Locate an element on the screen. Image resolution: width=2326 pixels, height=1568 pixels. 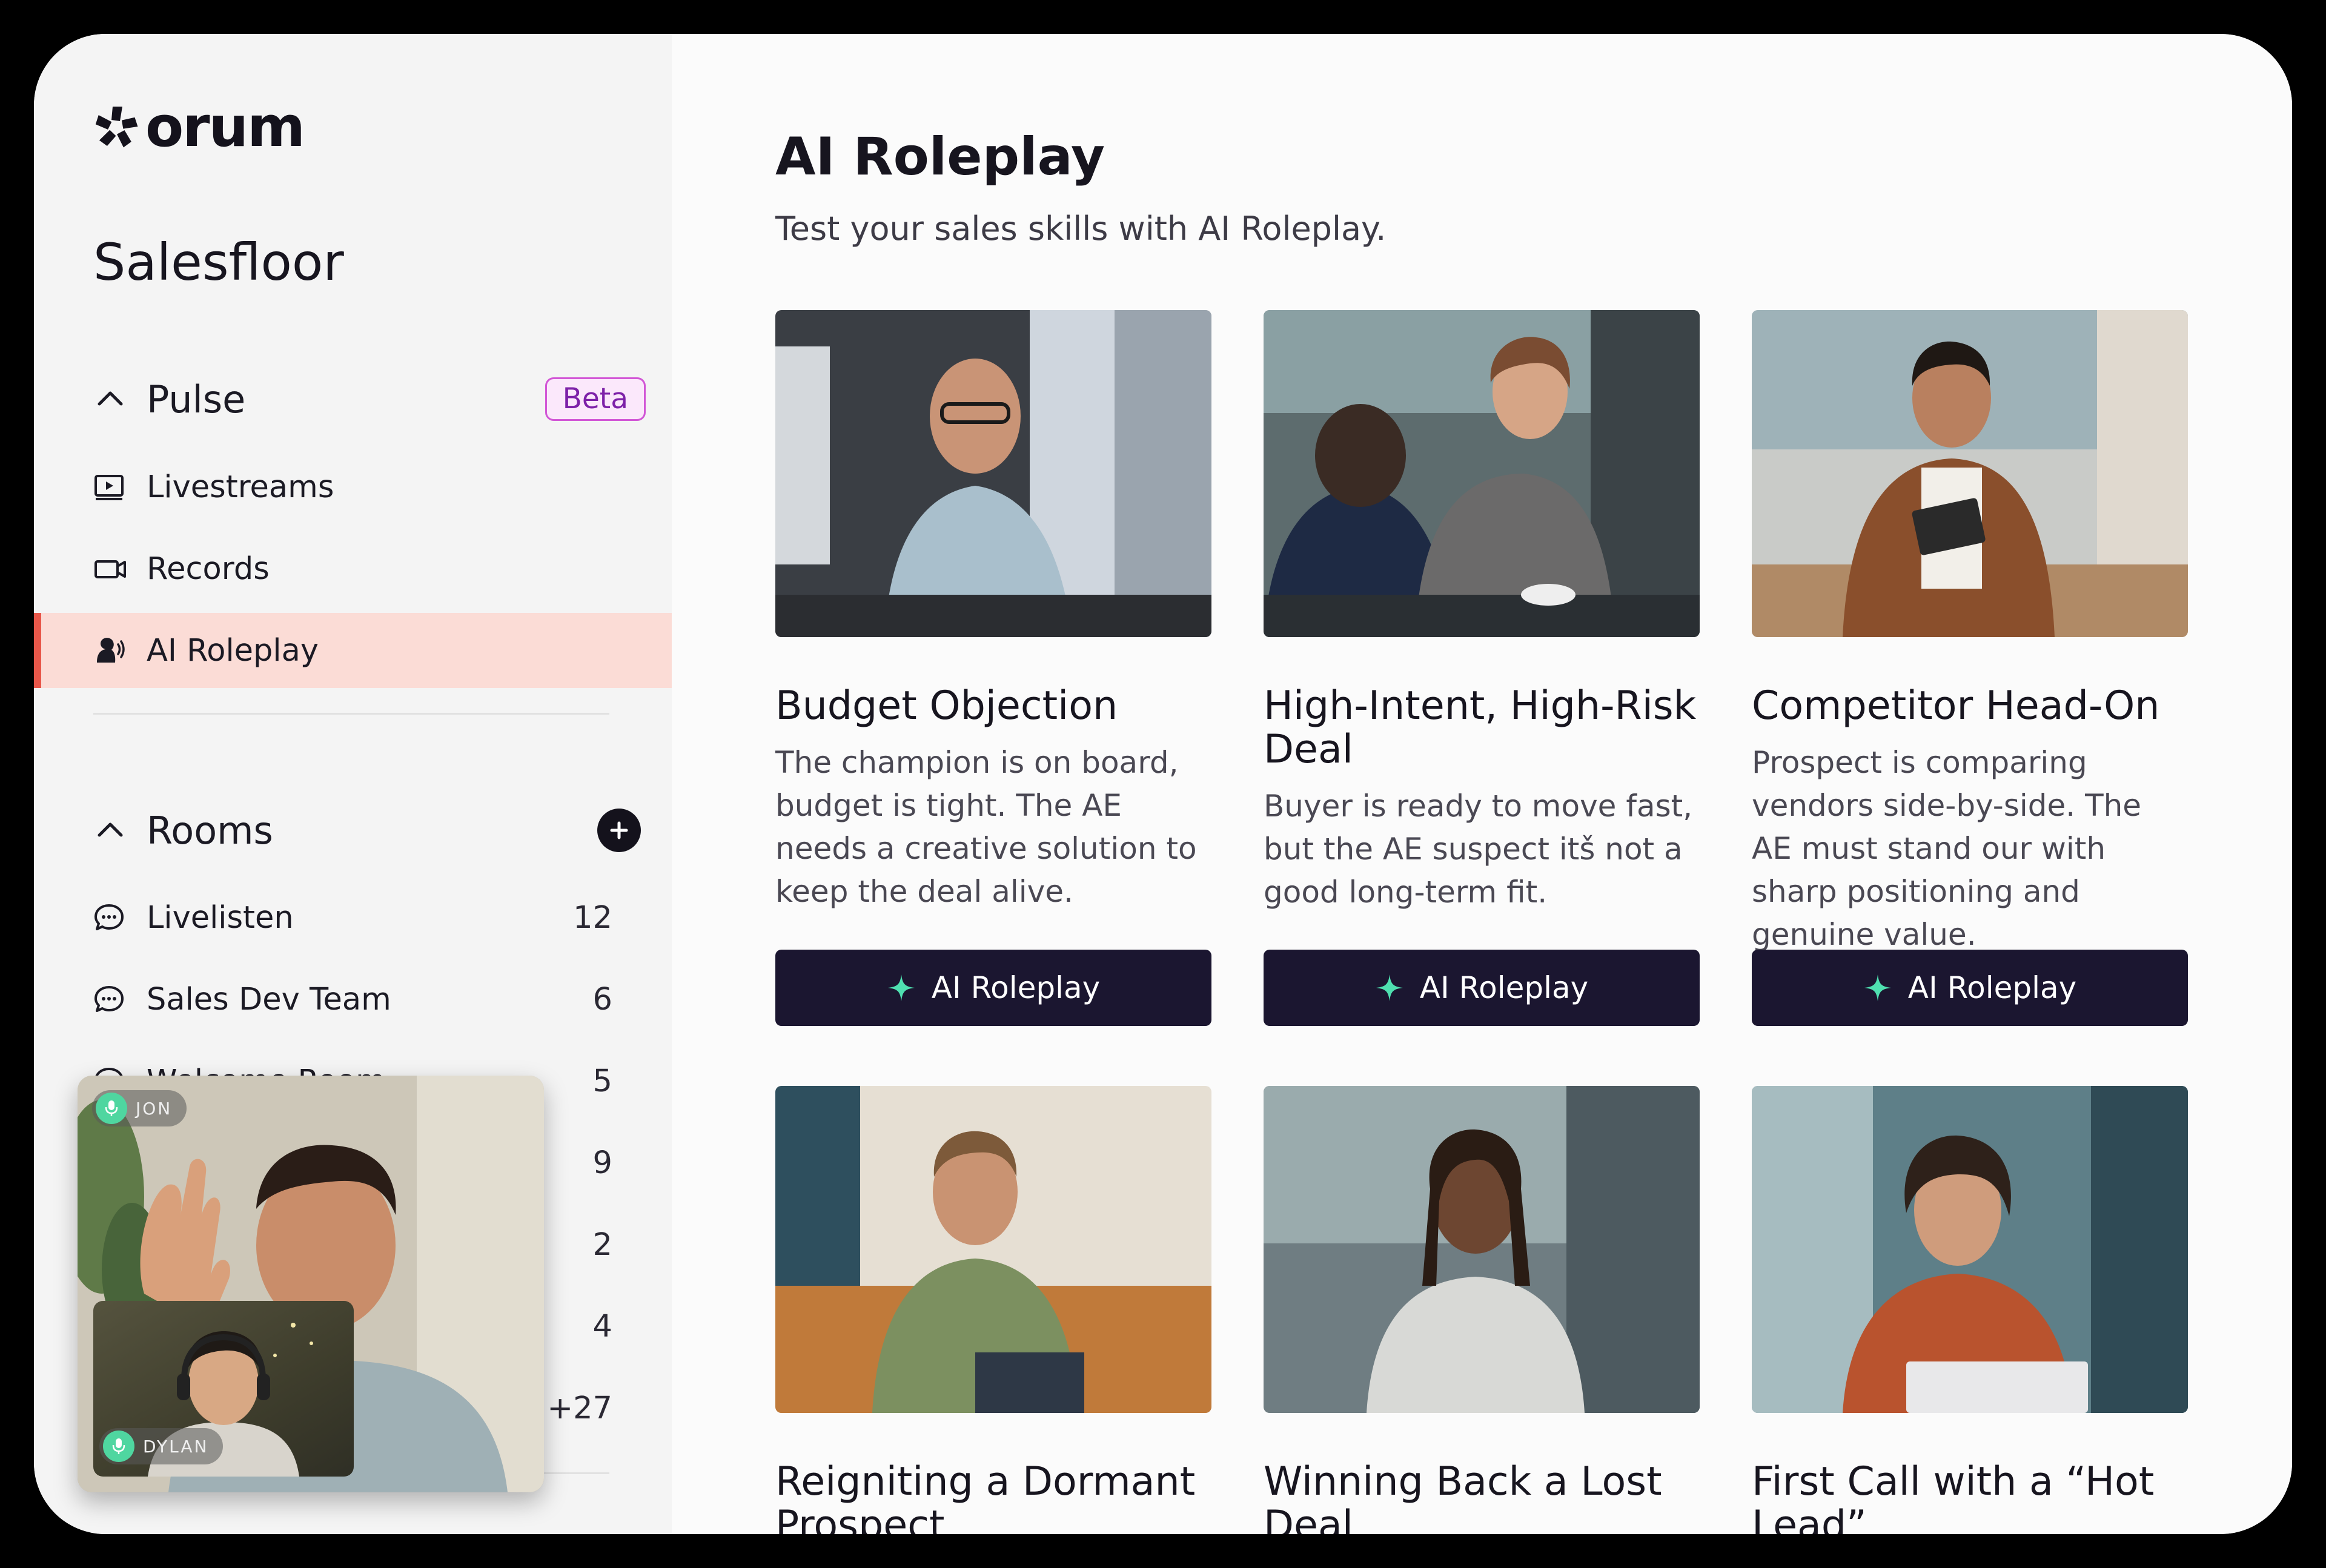
pulse-label: Pulse is located at coordinates (196, 399).